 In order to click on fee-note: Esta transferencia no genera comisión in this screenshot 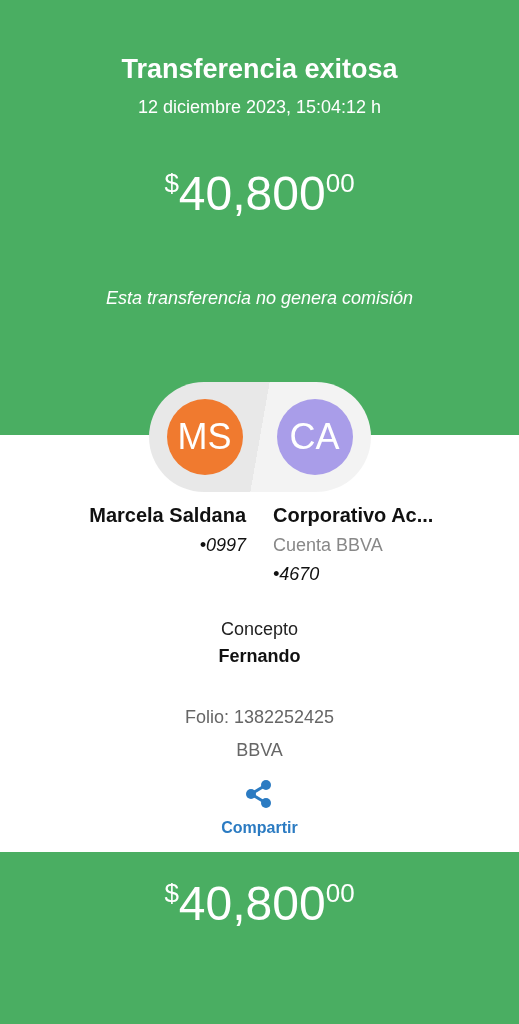, I will do `click(259, 298)`.